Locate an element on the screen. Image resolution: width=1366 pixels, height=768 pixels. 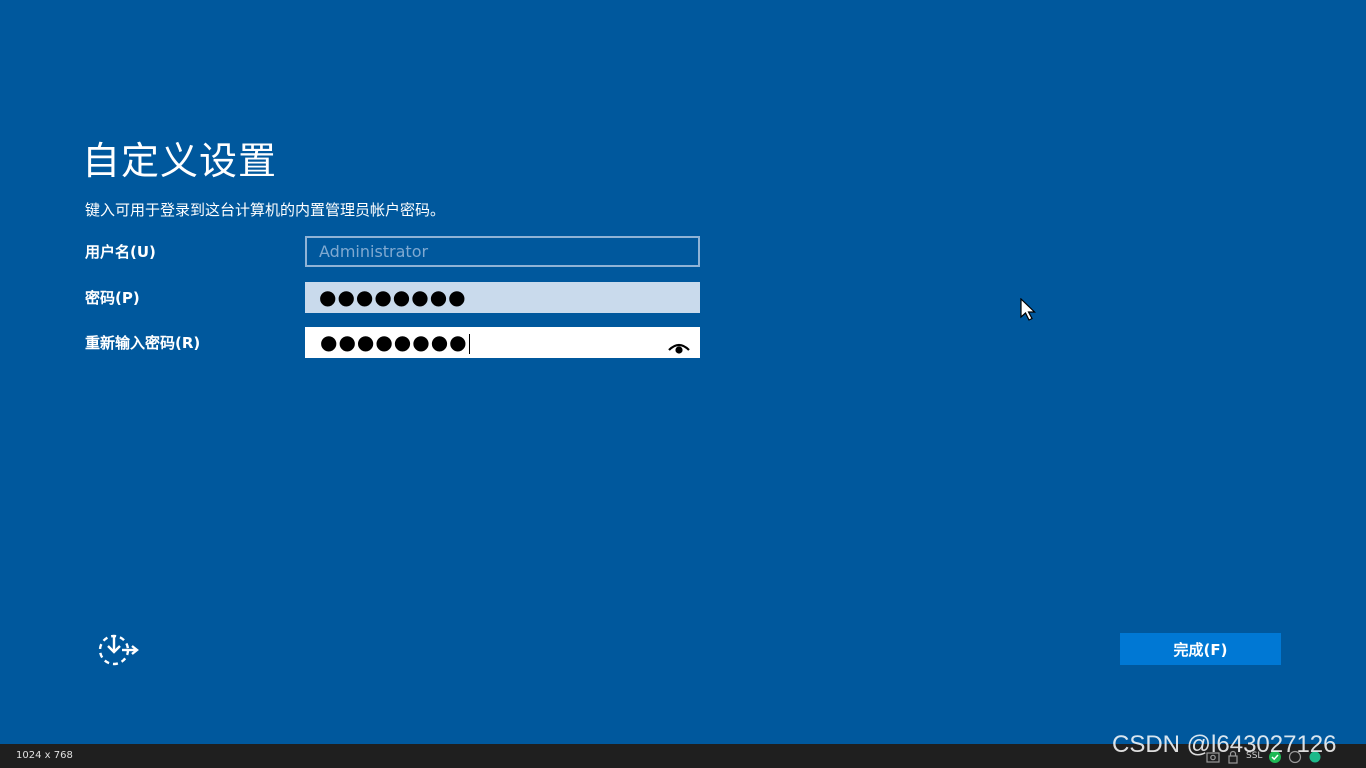
password-field: ●●●●●●●● is located at coordinates (502, 297).